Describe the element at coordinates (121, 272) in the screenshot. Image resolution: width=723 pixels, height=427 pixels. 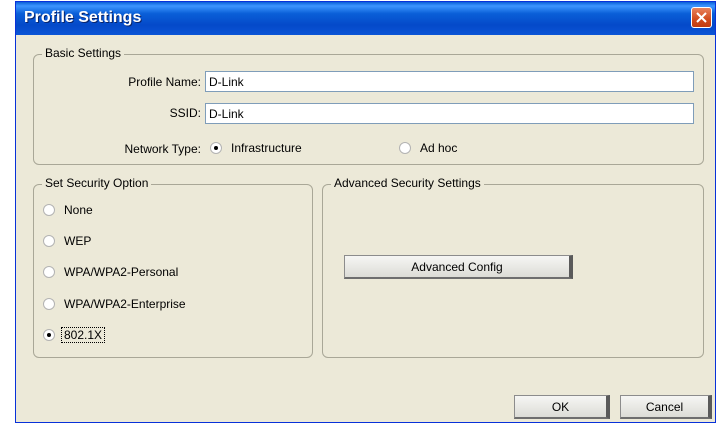
I see `security-wpa-personal-label: WPA/WPA2-Personal` at that location.